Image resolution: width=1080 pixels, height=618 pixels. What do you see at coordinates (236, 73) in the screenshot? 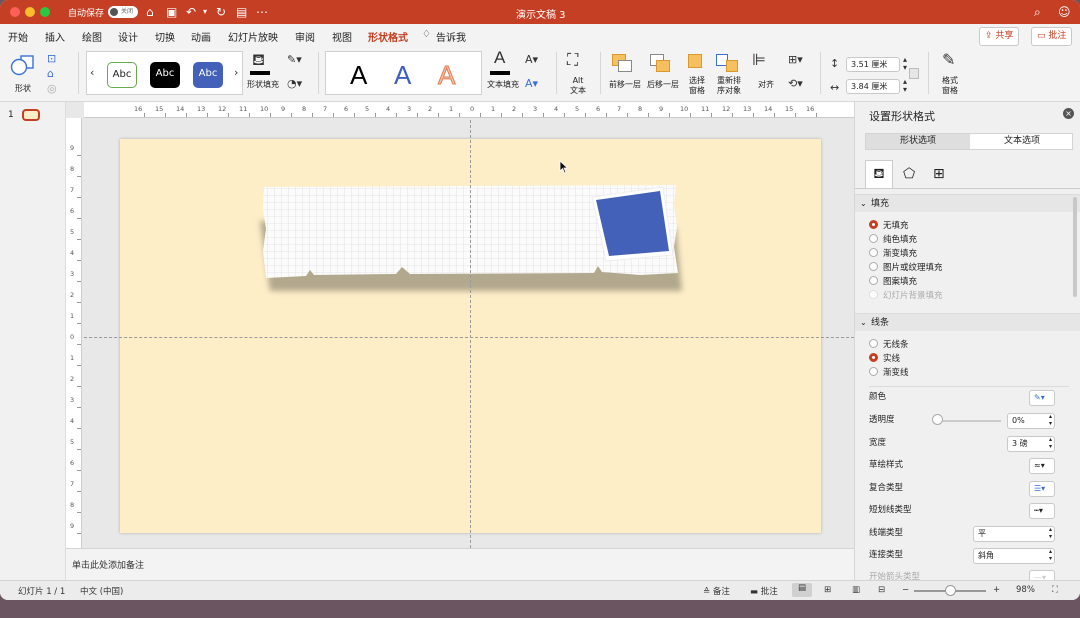
I see `gallery-next-icon: ›` at bounding box center [236, 73].